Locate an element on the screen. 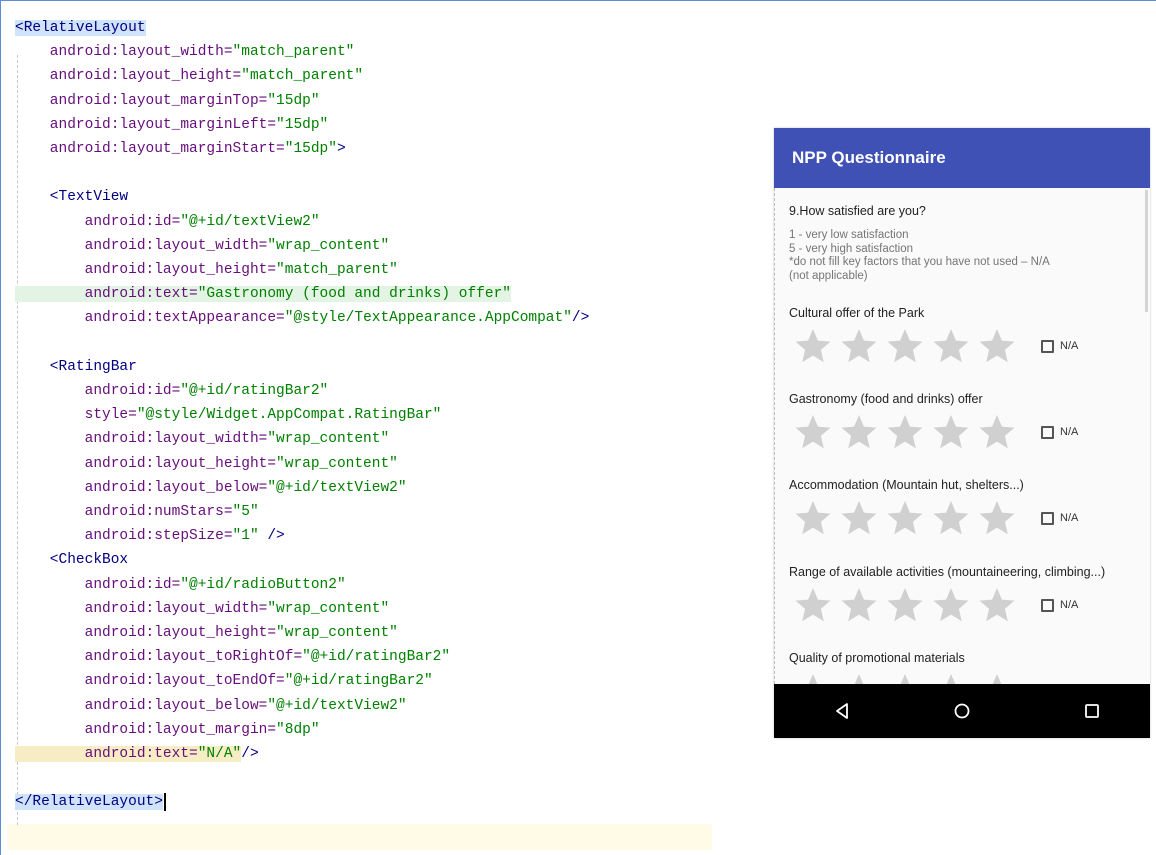  code-line: </RelativeLayout> is located at coordinates (90, 802).